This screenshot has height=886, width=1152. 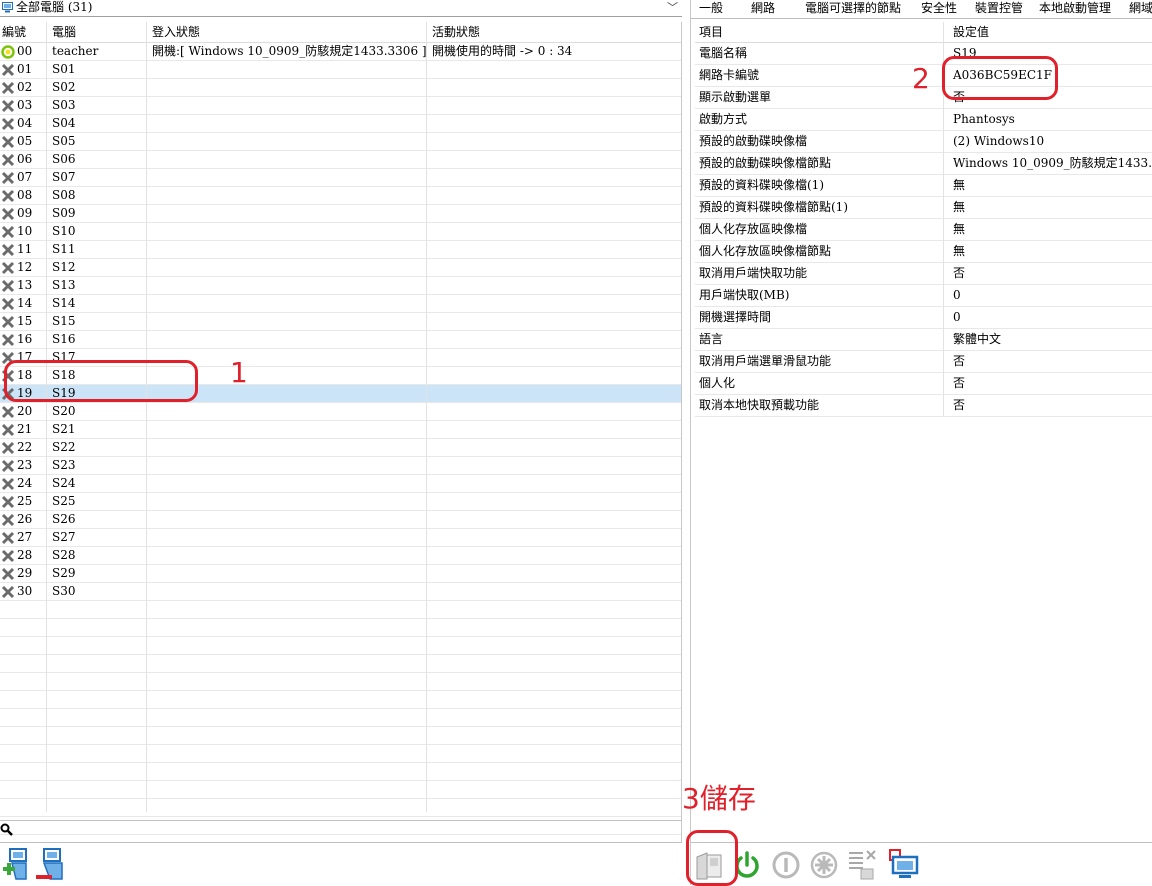 What do you see at coordinates (64, 105) in the screenshot?
I see `computer-name: S03` at bounding box center [64, 105].